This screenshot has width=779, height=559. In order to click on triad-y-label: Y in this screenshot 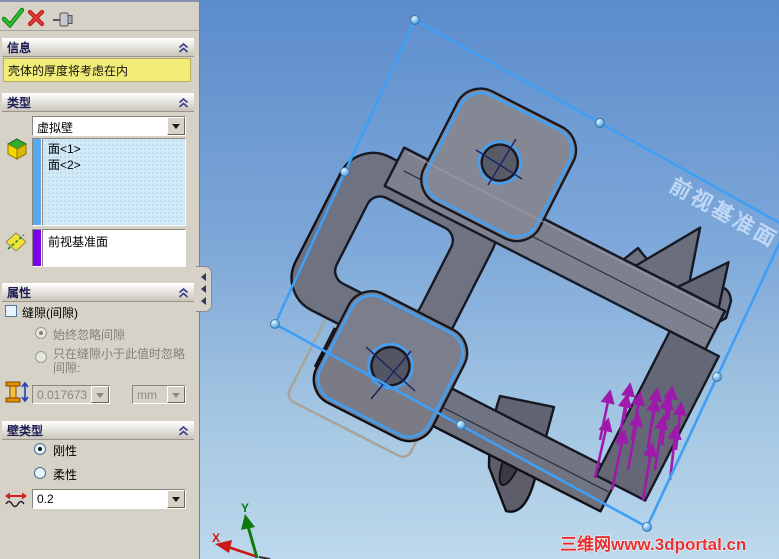, I will do `click(245, 508)`.